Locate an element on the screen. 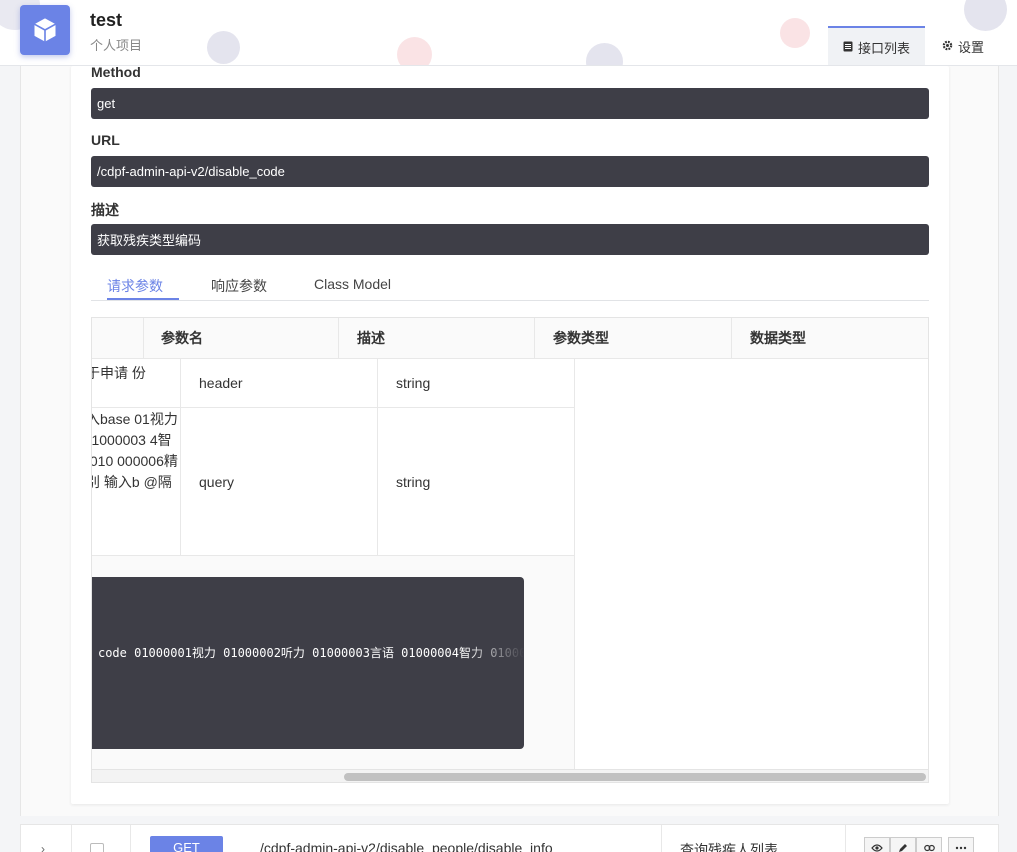 Image resolution: width=1017 pixels, height=852 pixels. url-value: /cdpf-admin-api-v2/disable_code is located at coordinates (510, 171).